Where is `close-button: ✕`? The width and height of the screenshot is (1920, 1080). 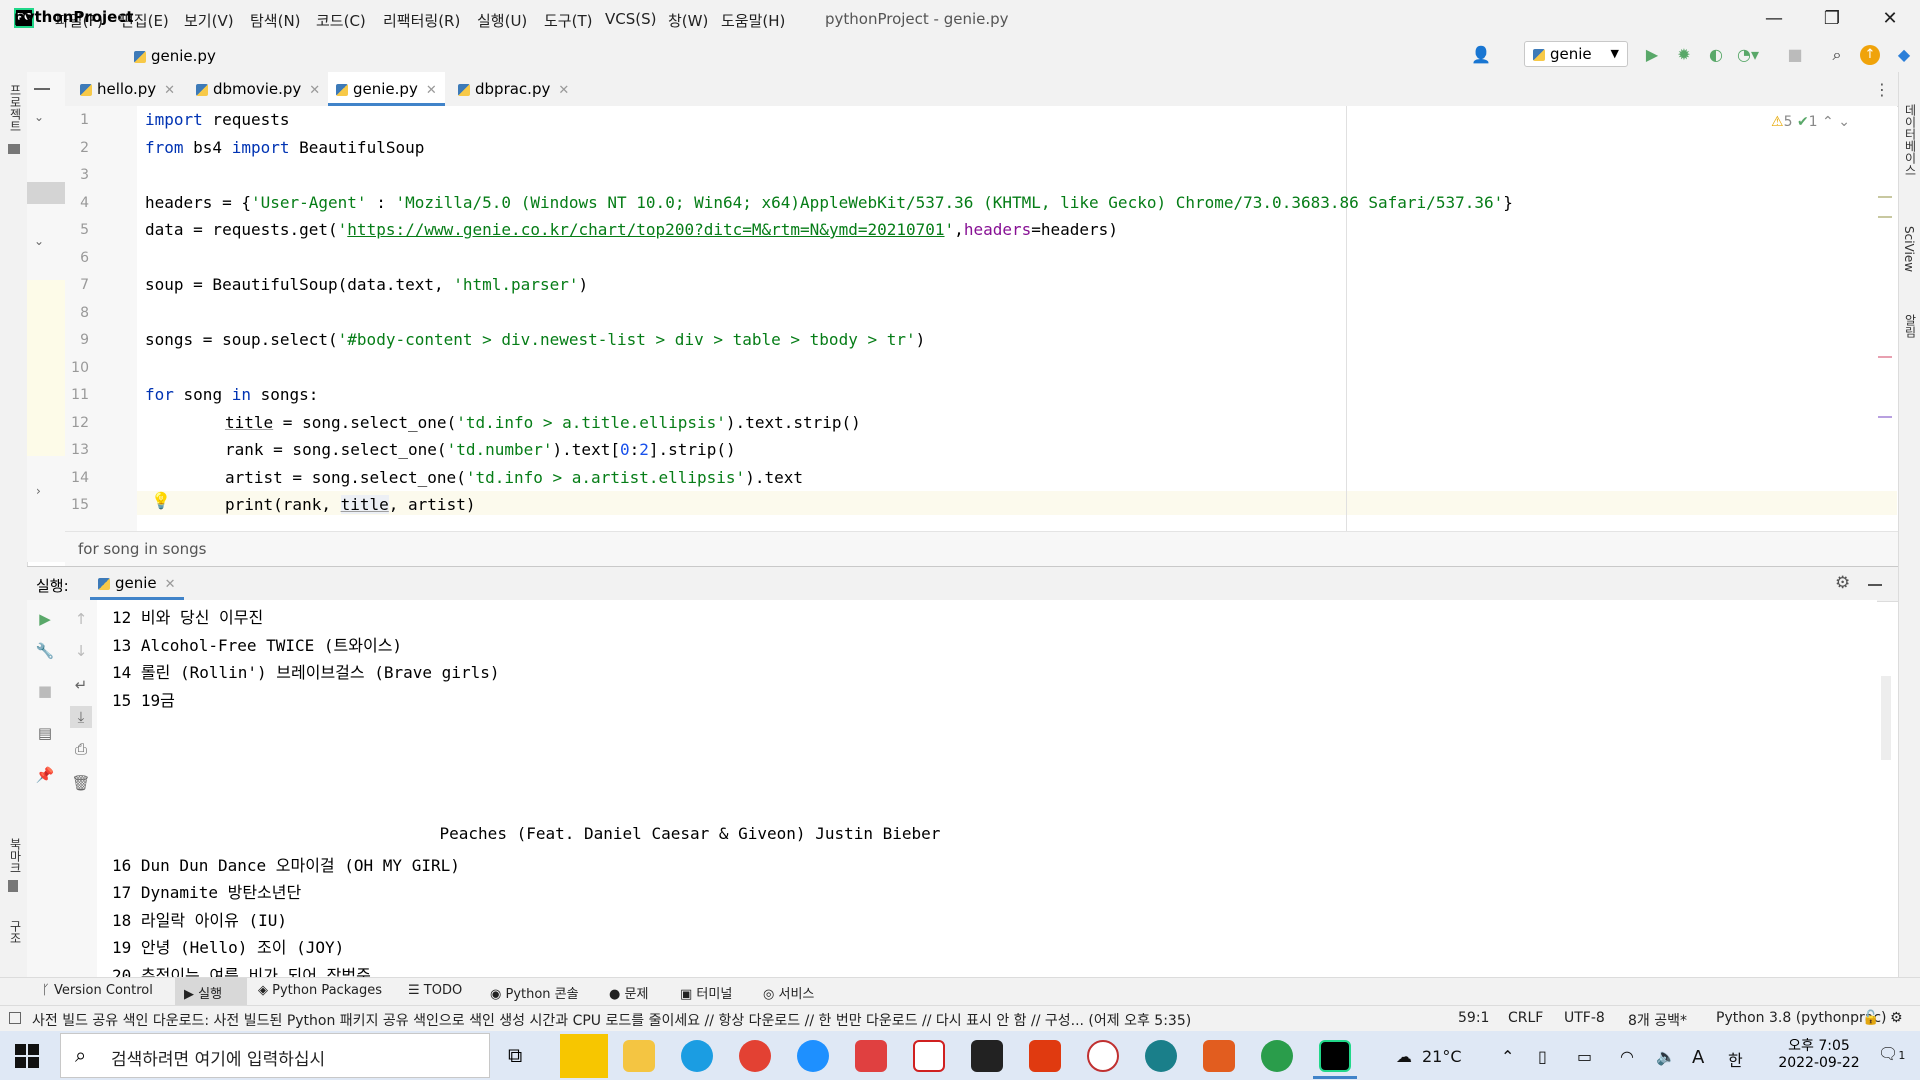 close-button: ✕ is located at coordinates (1890, 19).